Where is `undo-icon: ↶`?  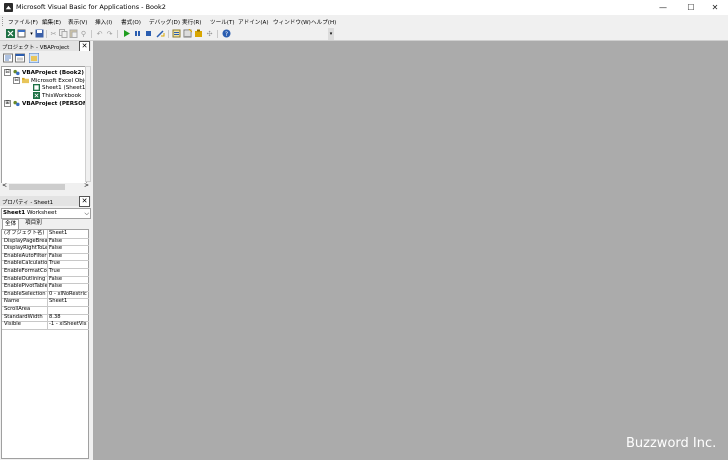 undo-icon: ↶ is located at coordinates (99, 33).